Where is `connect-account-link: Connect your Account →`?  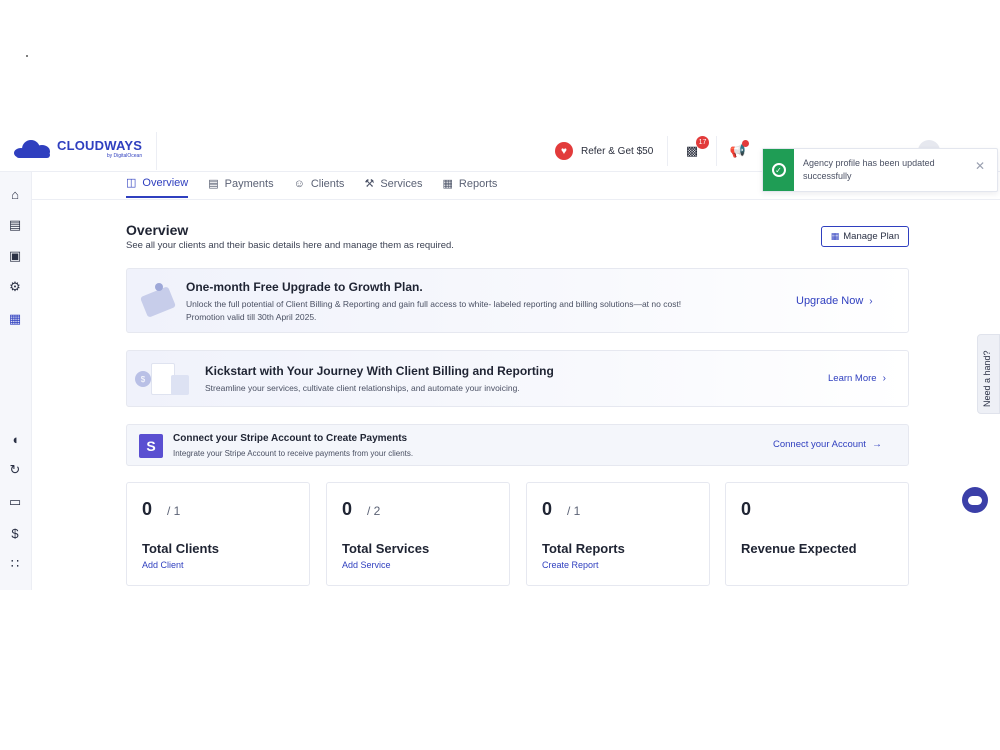 connect-account-link: Connect your Account → is located at coordinates (827, 444).